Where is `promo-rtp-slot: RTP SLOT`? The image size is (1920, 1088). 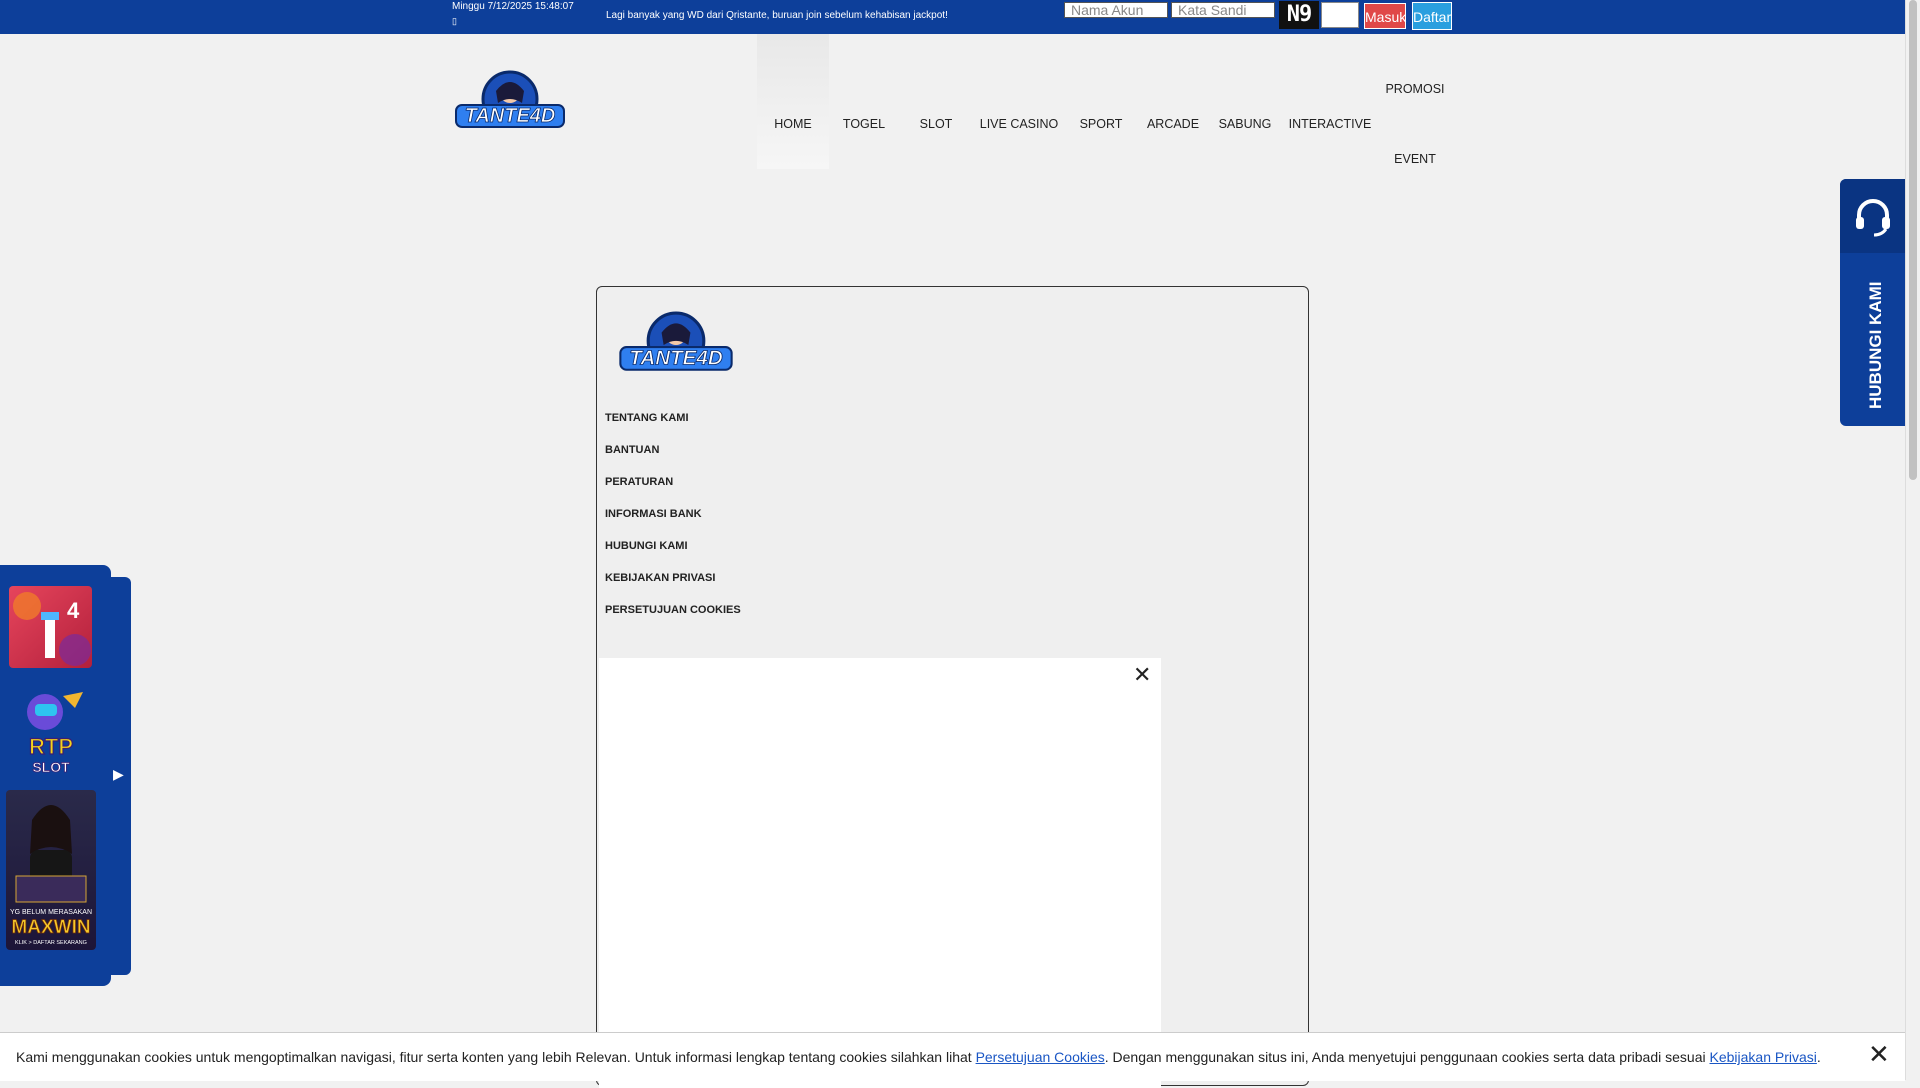
promo-rtp-slot: RTP SLOT is located at coordinates (50, 732).